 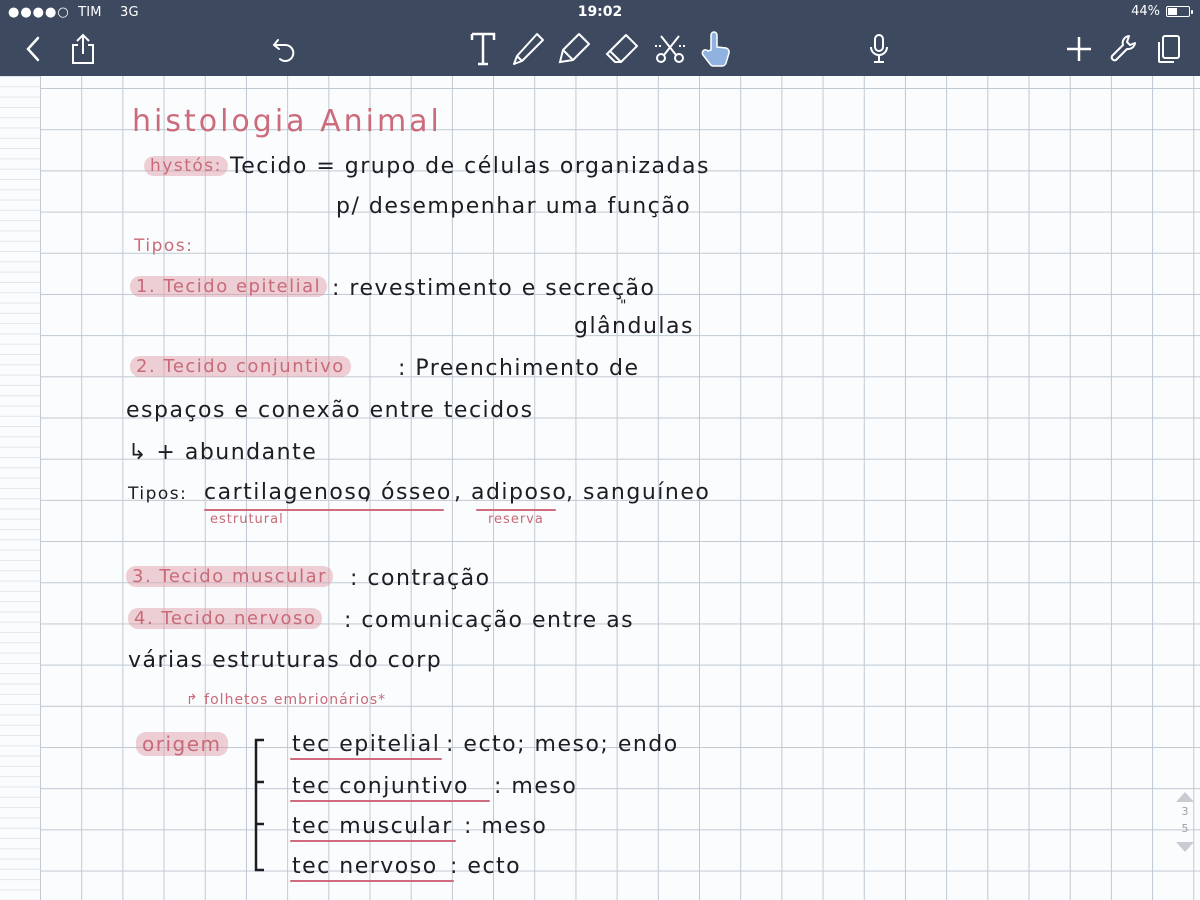 I want to click on underline-nervoso, so click(x=372, y=881).